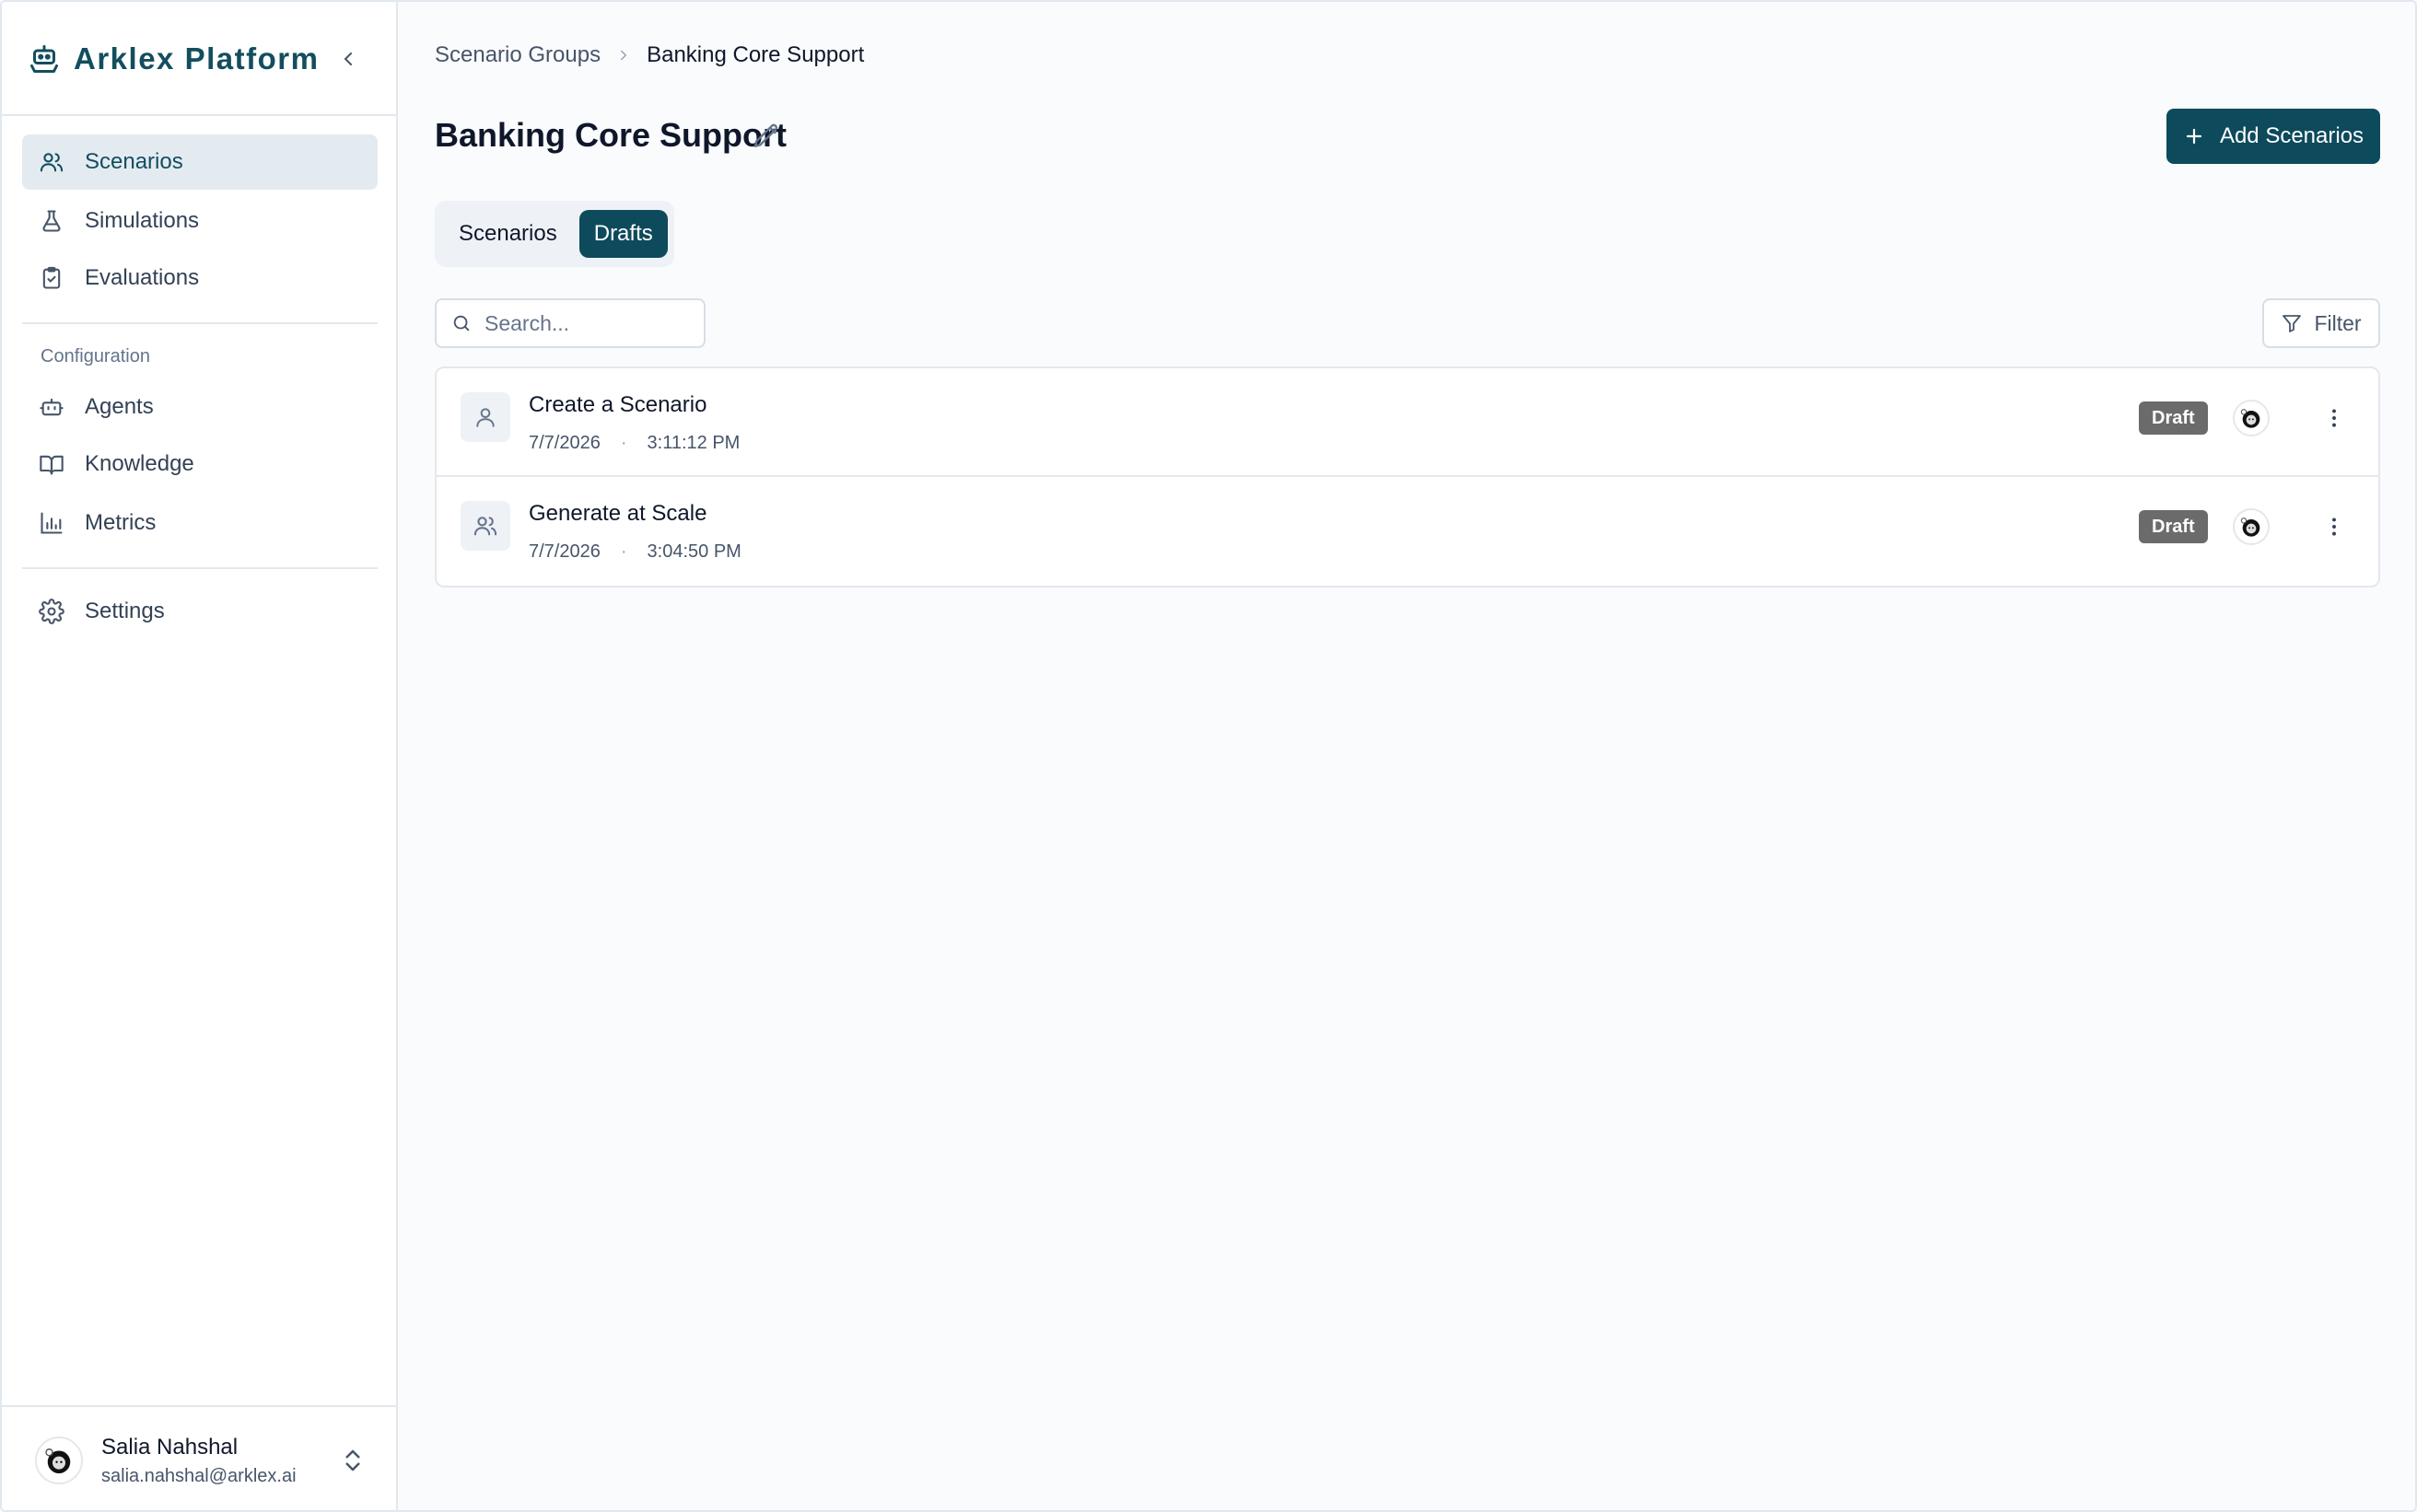  What do you see at coordinates (694, 552) in the screenshot?
I see `row-time: 3:04:50 PM` at bounding box center [694, 552].